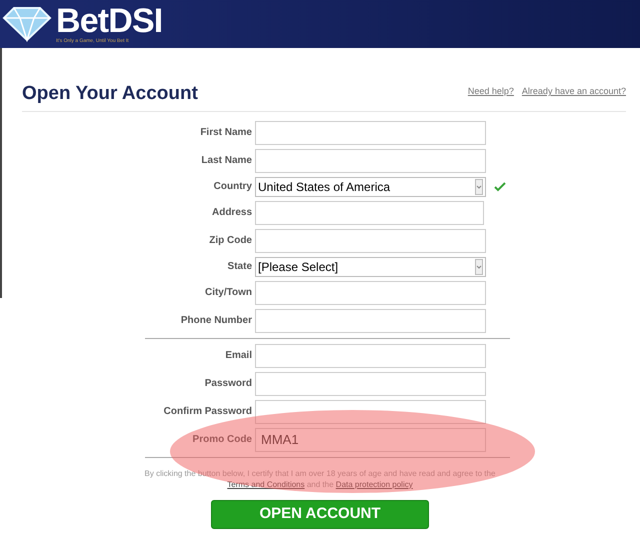 The height and width of the screenshot is (547, 640). Describe the element at coordinates (226, 133) in the screenshot. I see `field-label: First Name` at that location.